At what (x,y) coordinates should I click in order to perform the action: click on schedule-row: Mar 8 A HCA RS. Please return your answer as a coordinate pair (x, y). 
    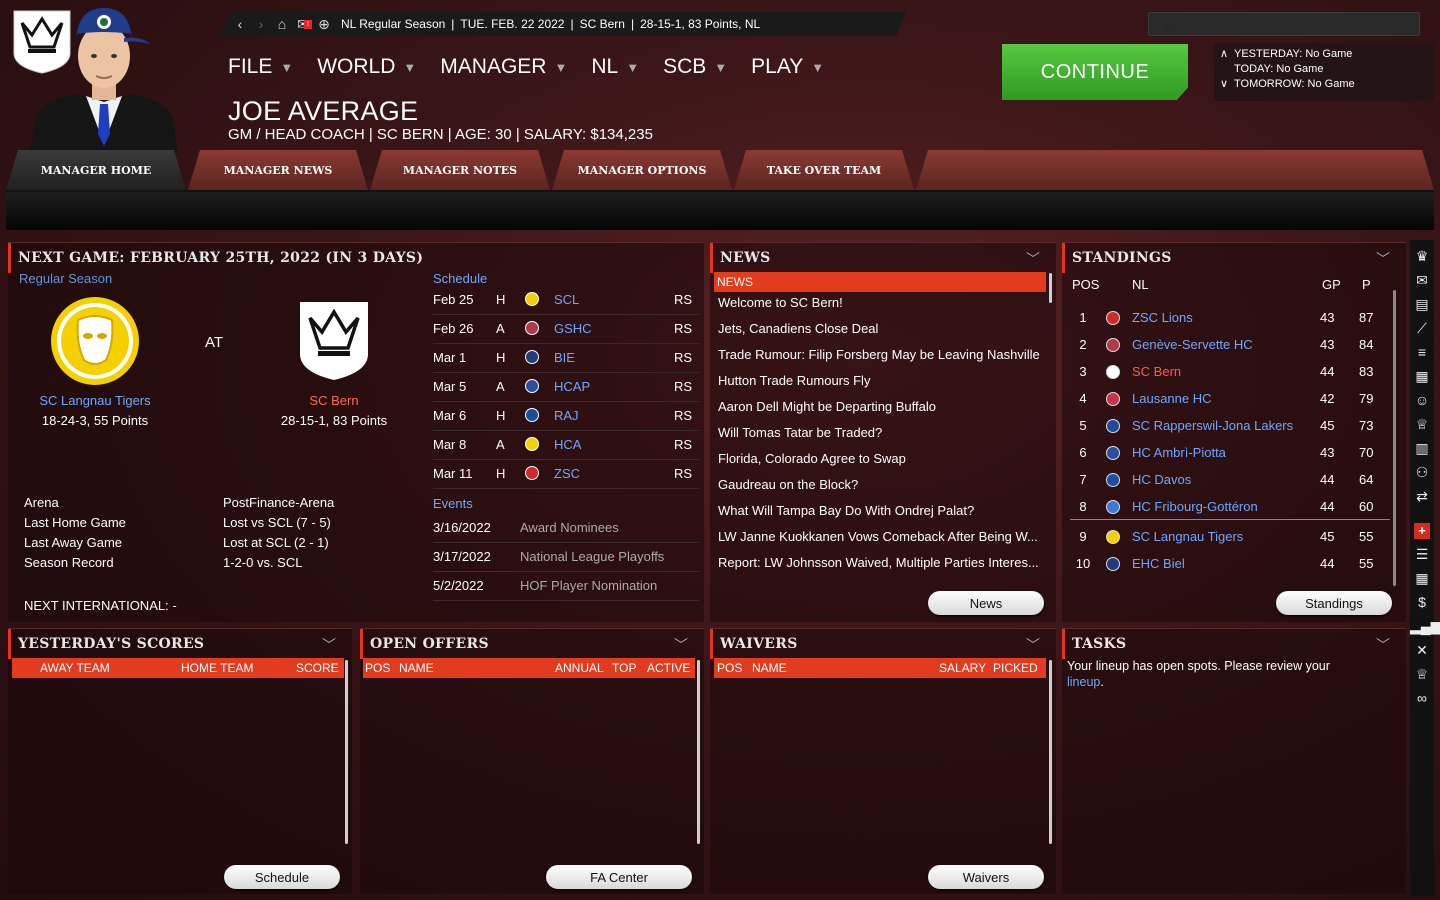
    Looking at the image, I should click on (566, 445).